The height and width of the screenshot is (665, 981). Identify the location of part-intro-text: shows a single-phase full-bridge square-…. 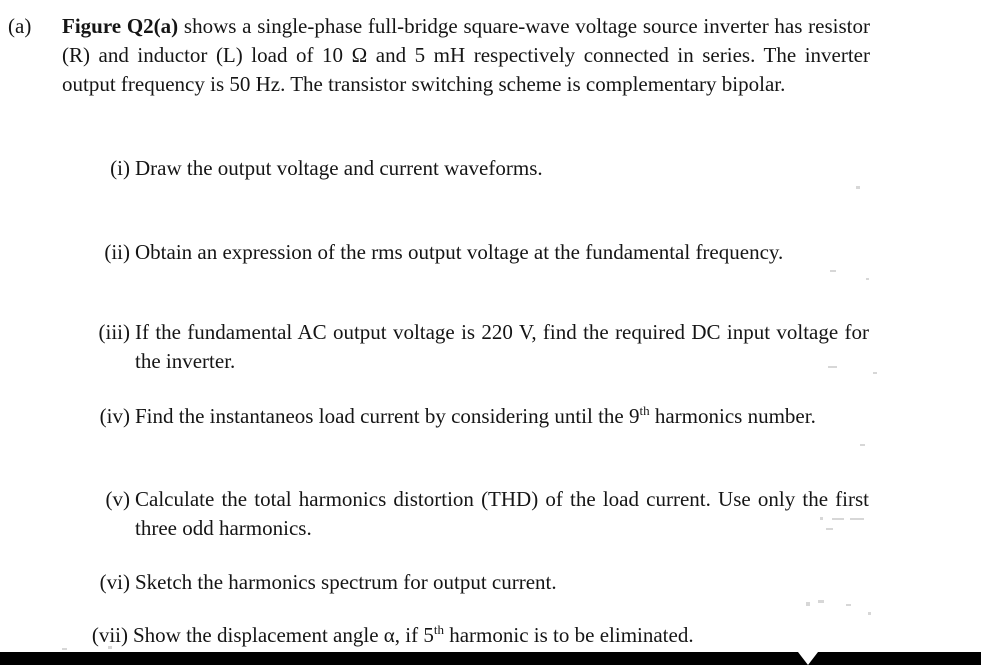
(466, 55).